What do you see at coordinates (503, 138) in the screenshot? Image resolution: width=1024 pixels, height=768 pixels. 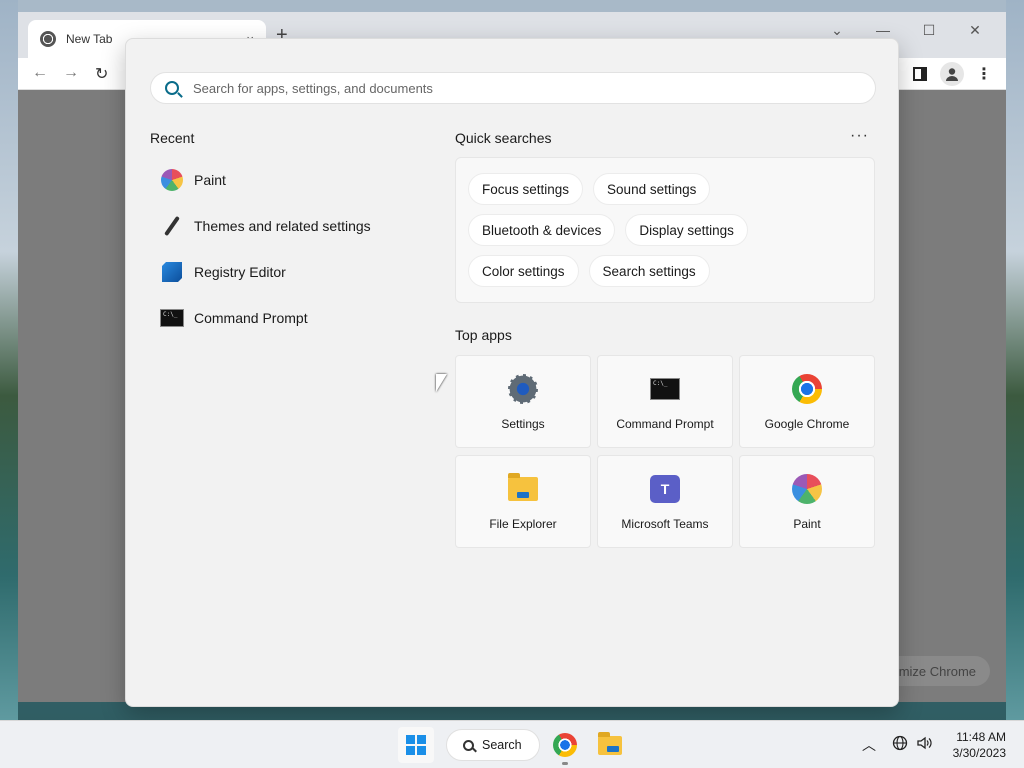 I see `quick-searches-heading: Quick searches` at bounding box center [503, 138].